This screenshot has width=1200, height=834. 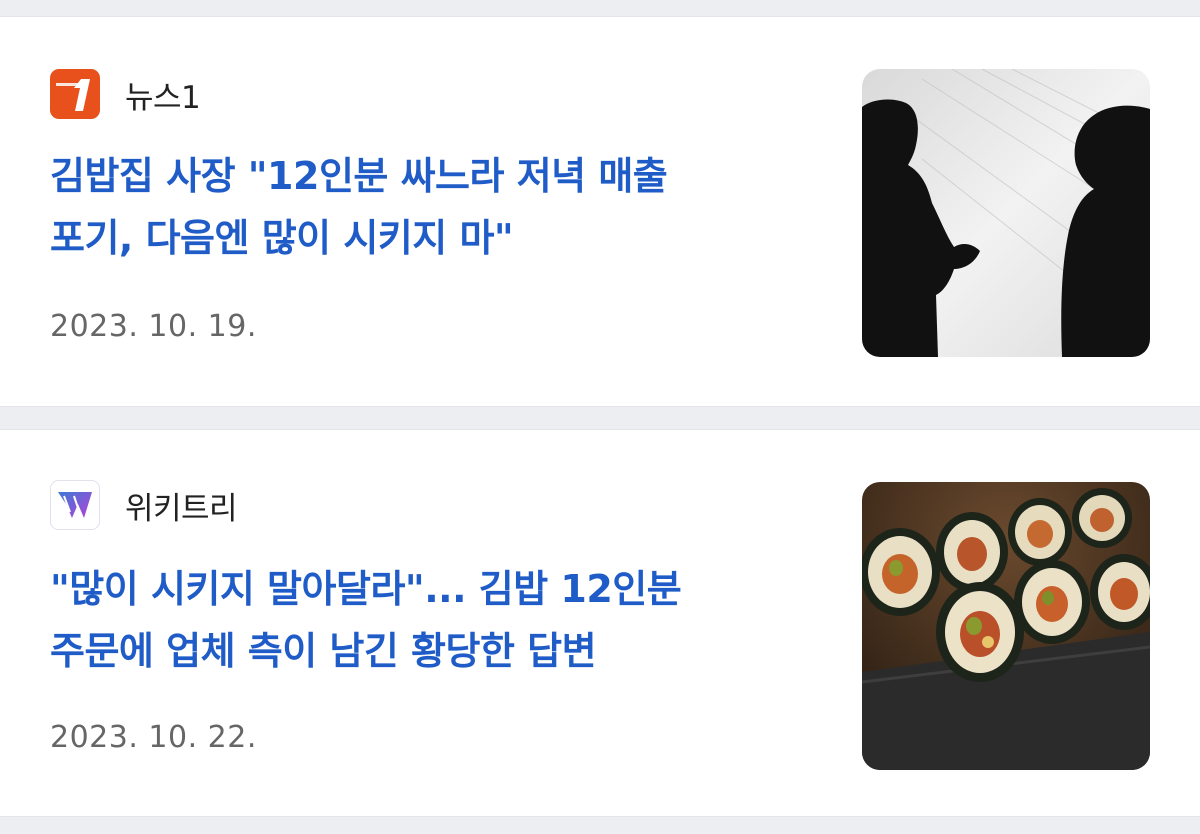 What do you see at coordinates (430, 207) in the screenshot?
I see `headline-link: 김밥집 사장 "12인분 싸느라 저녁 매출 포기, 다음엔 많이 시키지 마"` at bounding box center [430, 207].